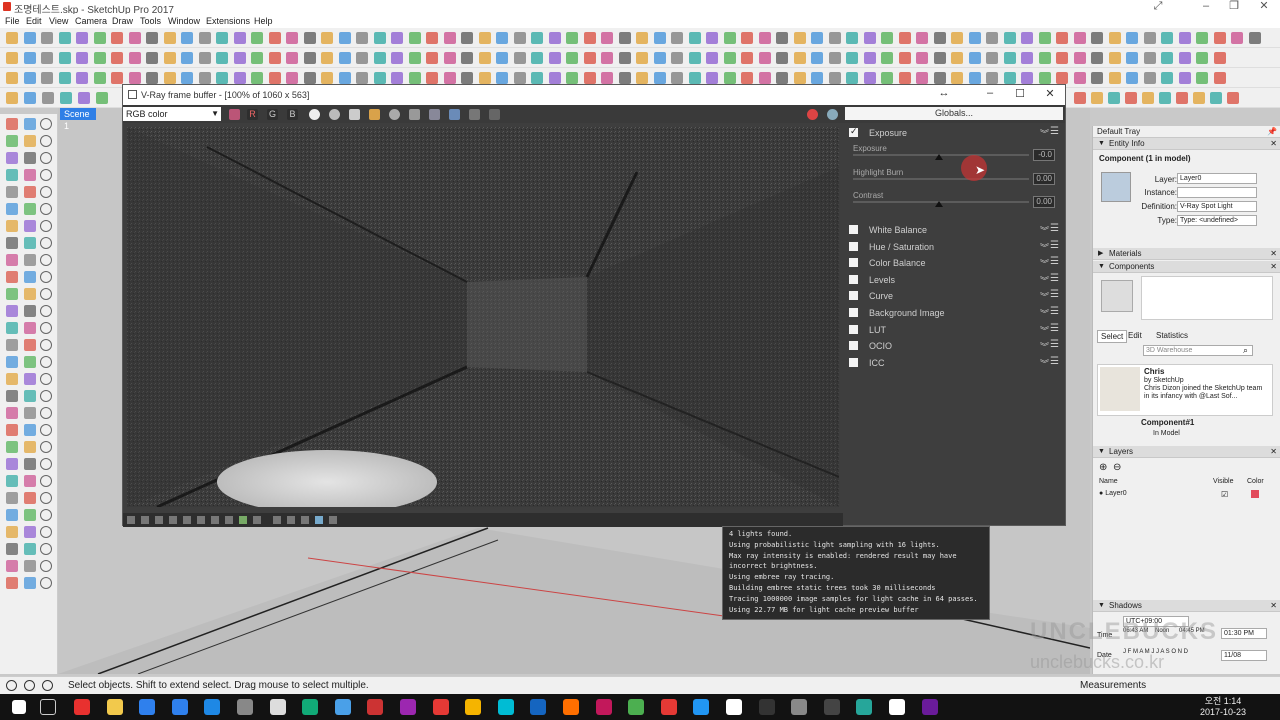  I want to click on warehouse-search-input: 3D Warehouse, so click(1198, 350).